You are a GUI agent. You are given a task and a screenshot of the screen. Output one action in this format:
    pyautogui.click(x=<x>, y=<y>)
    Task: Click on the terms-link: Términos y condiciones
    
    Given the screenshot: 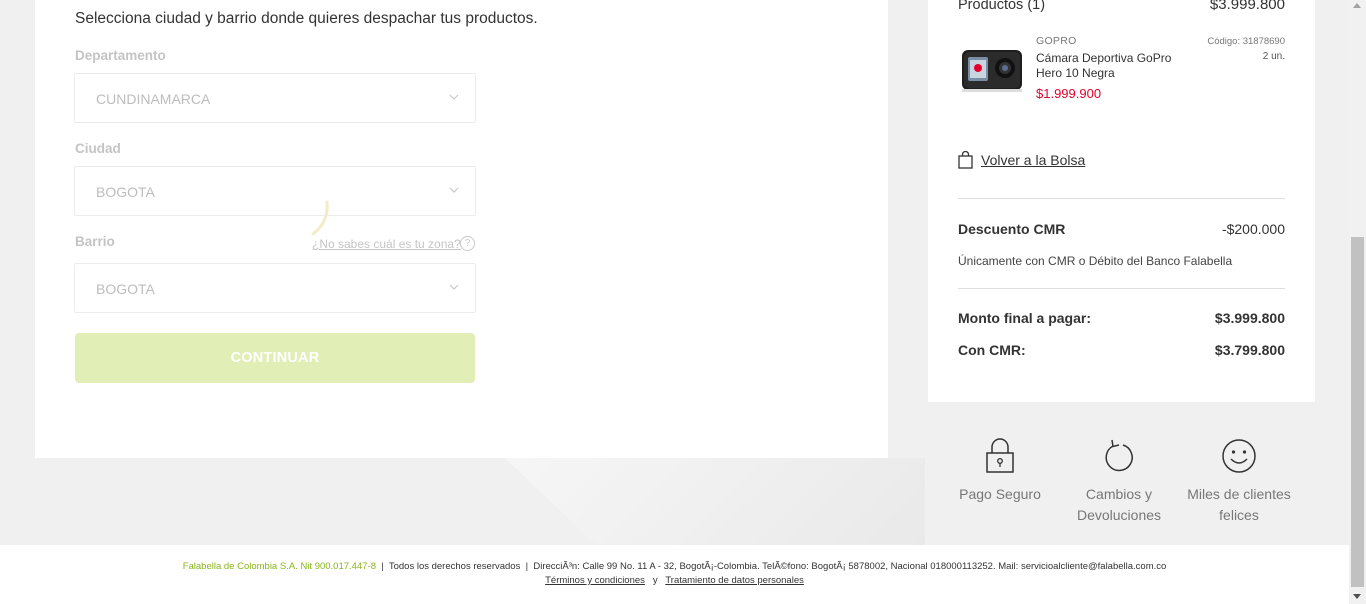 What is the action you would take?
    pyautogui.click(x=595, y=580)
    